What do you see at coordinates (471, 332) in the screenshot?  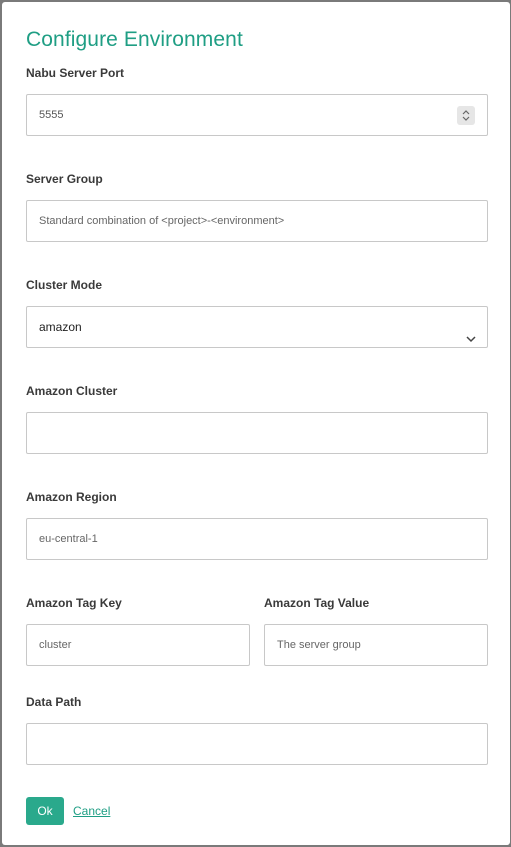 I see `chevron-down-icon` at bounding box center [471, 332].